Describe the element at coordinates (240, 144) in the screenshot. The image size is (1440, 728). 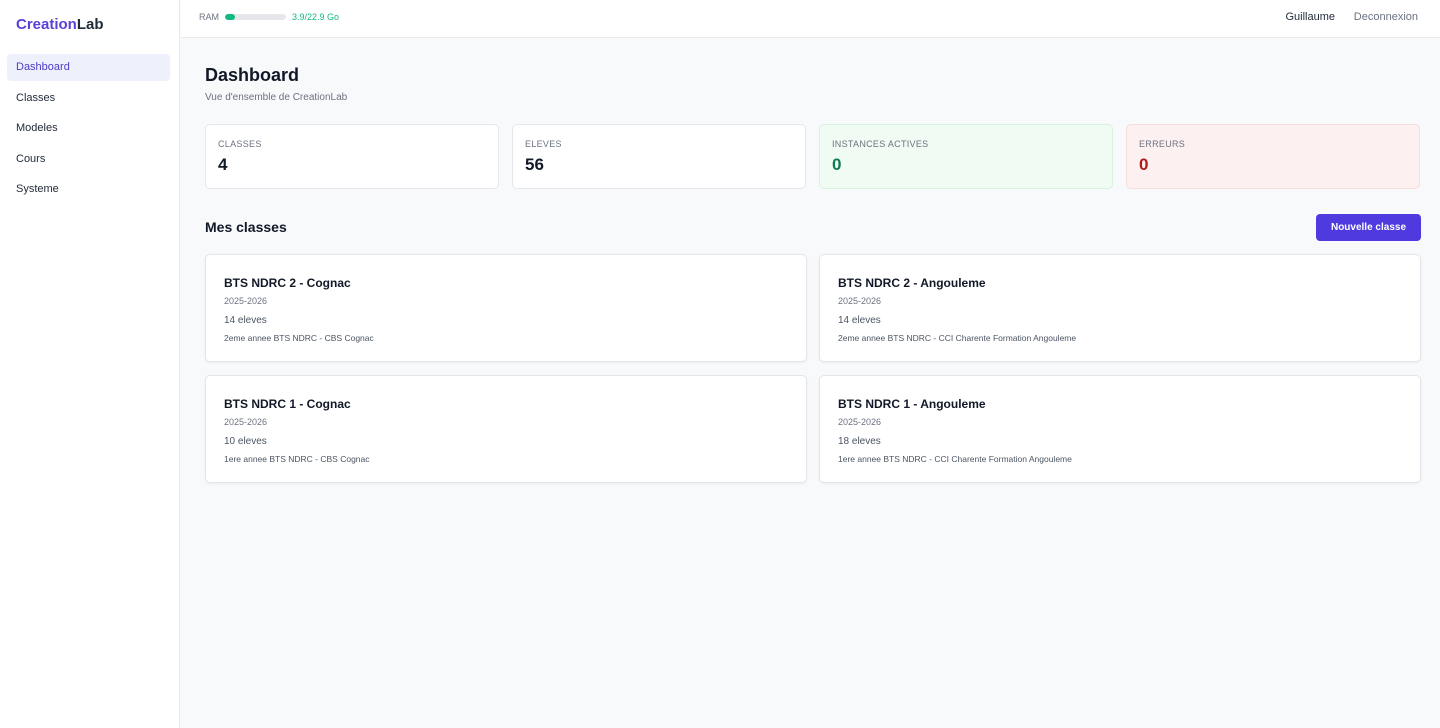
I see `stat-label: CLASSES` at that location.